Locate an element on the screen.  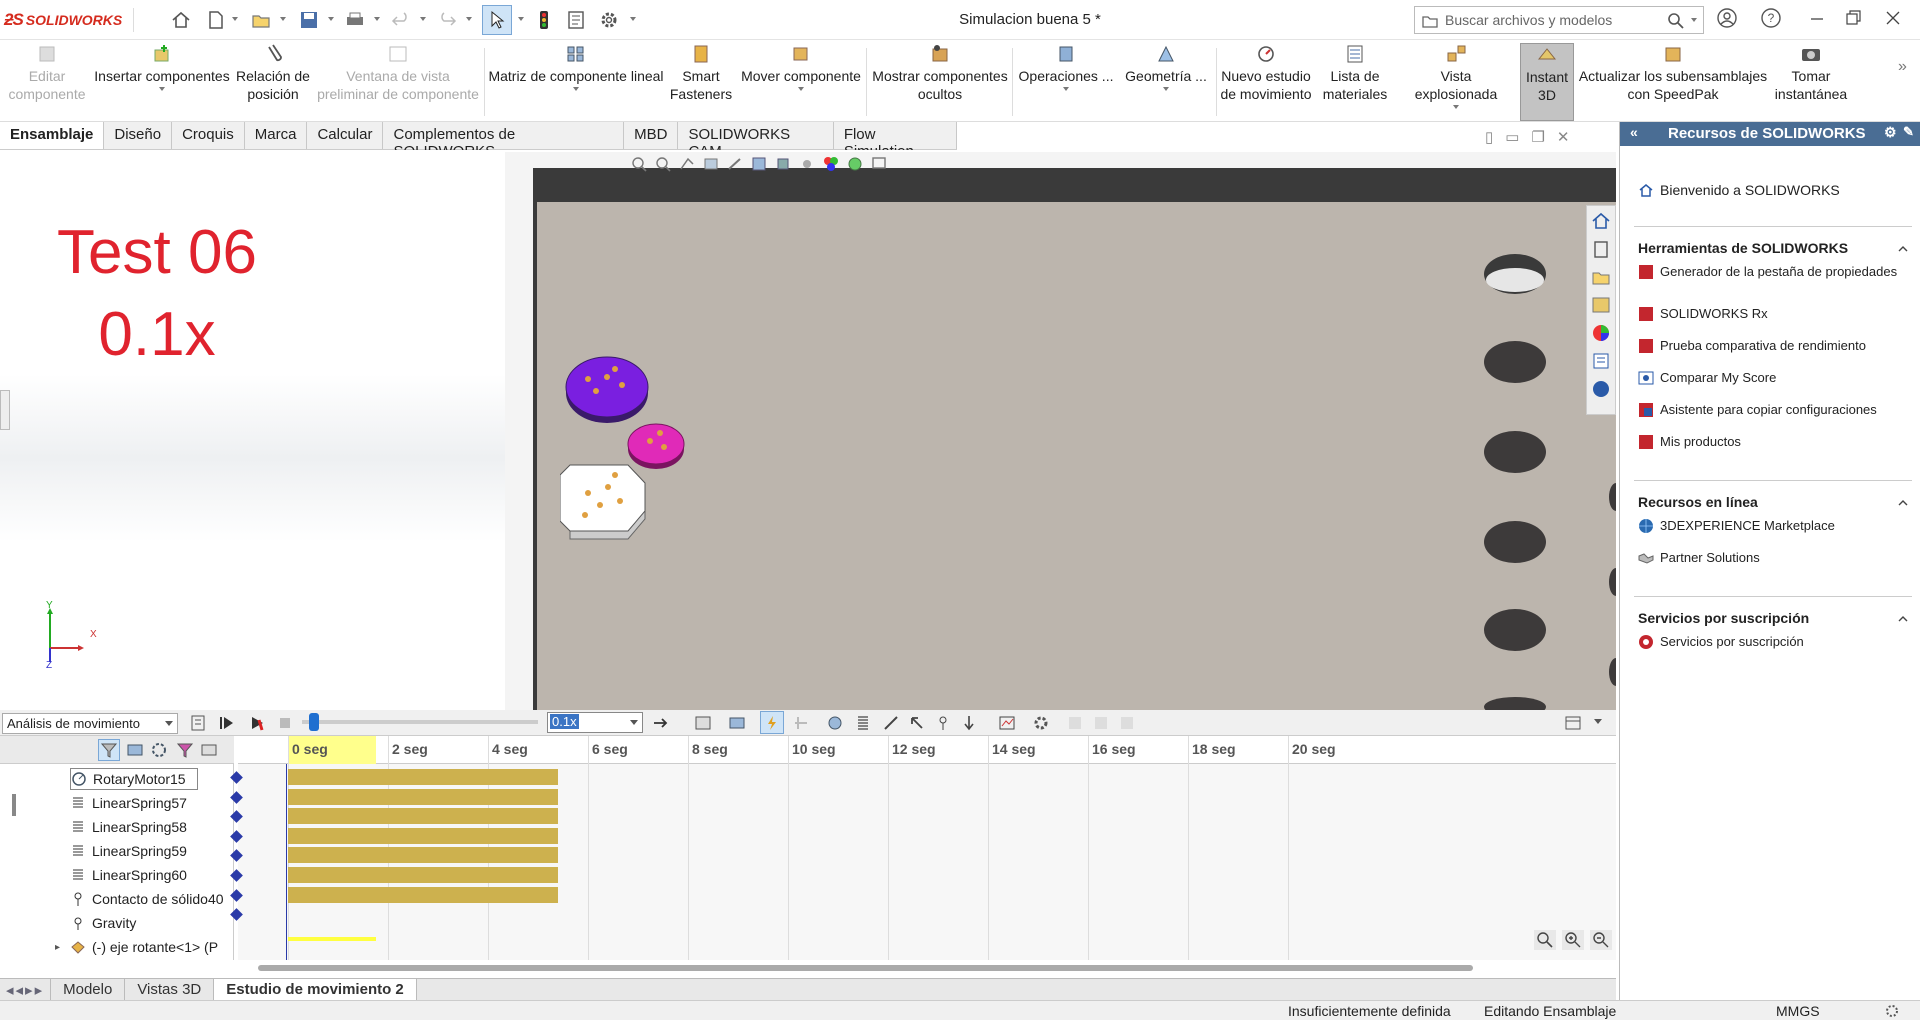
solidworks-rx-link: SOLIDWORKS Rx is located at coordinates (1773, 314).